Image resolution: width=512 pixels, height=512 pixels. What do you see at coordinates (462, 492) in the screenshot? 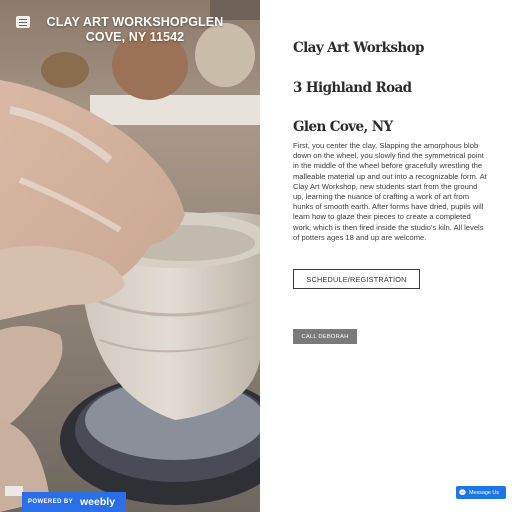
I see `messenger-icon` at bounding box center [462, 492].